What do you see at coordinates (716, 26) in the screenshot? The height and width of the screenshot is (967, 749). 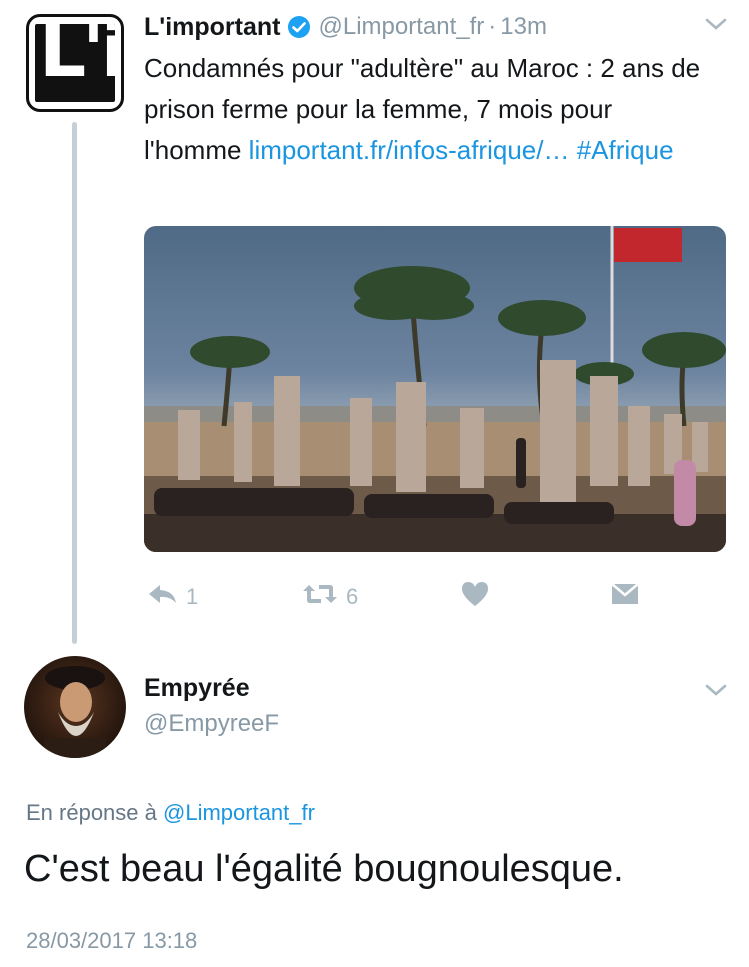 I see `tweet-menu-chevron-down-icon` at bounding box center [716, 26].